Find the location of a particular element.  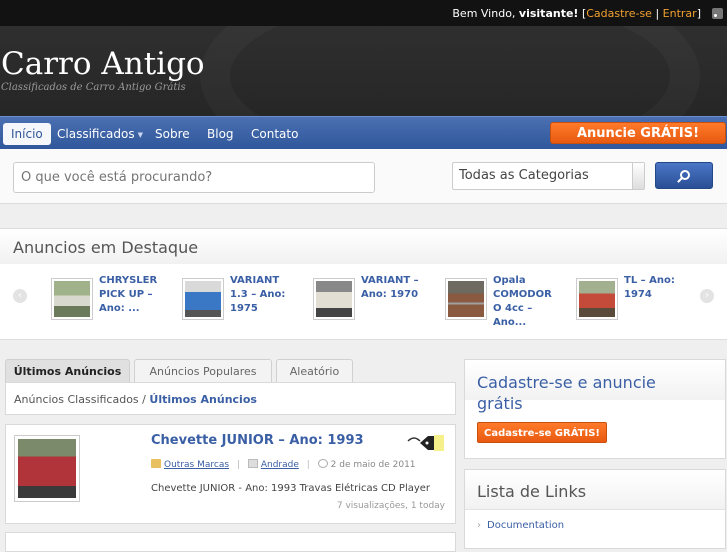

tab-popular: Anúncios Populares is located at coordinates (203, 371).